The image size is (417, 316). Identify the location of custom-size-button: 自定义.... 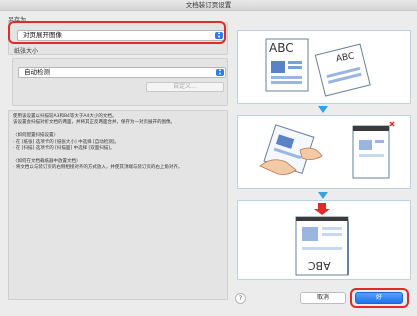
(185, 87).